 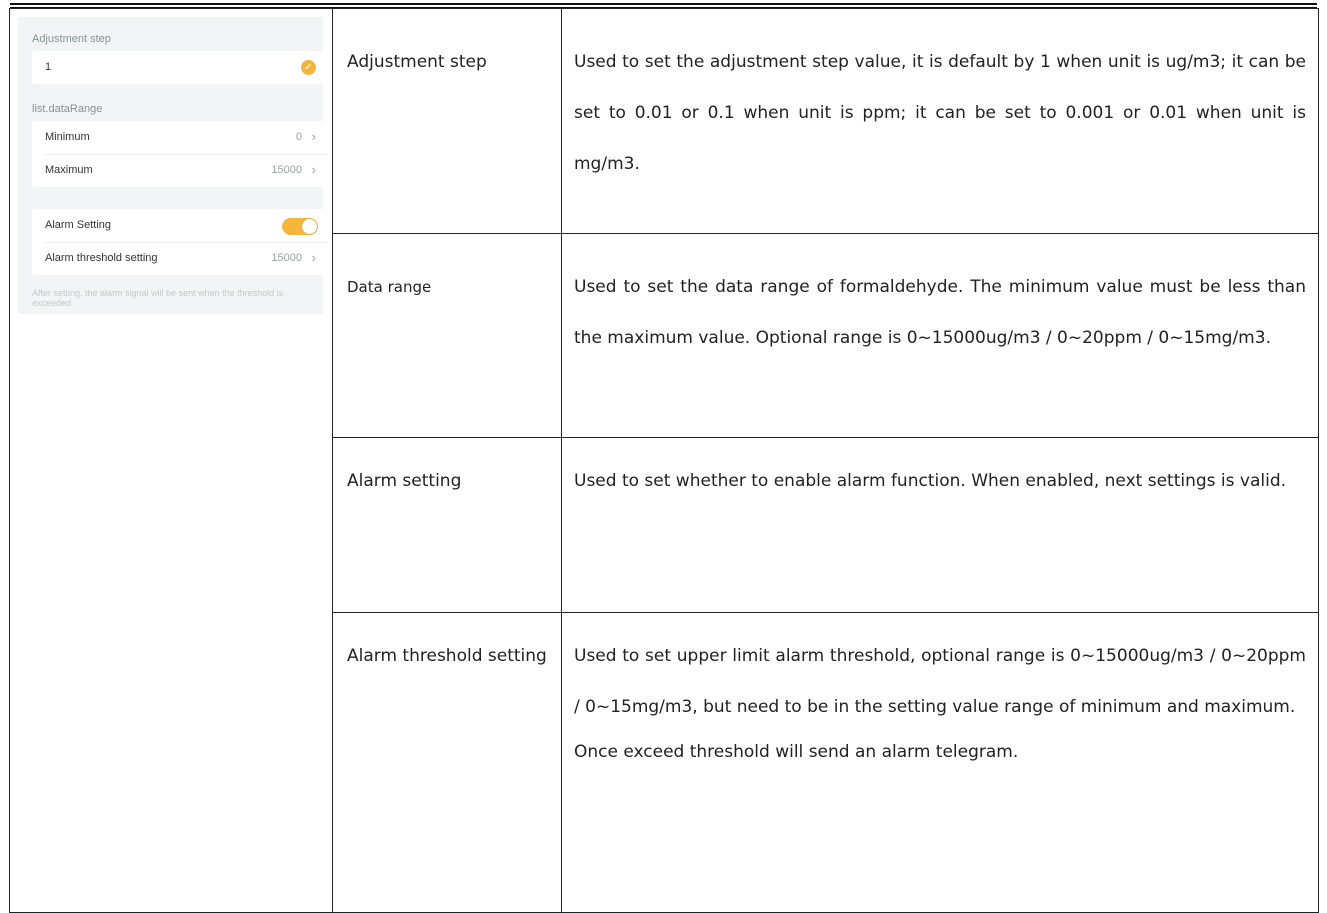 I want to click on alarm-threshold-row: Alarm threshold setting 15000 ›, so click(x=180, y=258).